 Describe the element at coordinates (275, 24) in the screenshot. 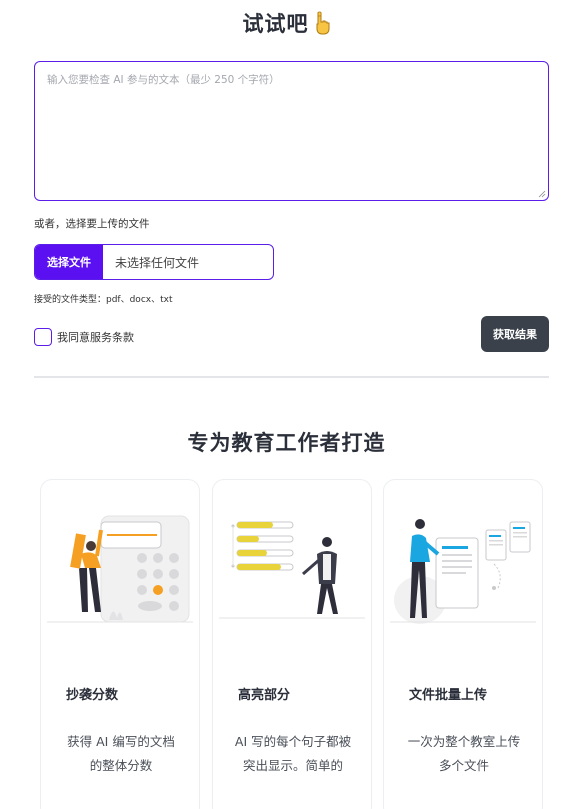

I see `page-title-text: 试试吧` at that location.